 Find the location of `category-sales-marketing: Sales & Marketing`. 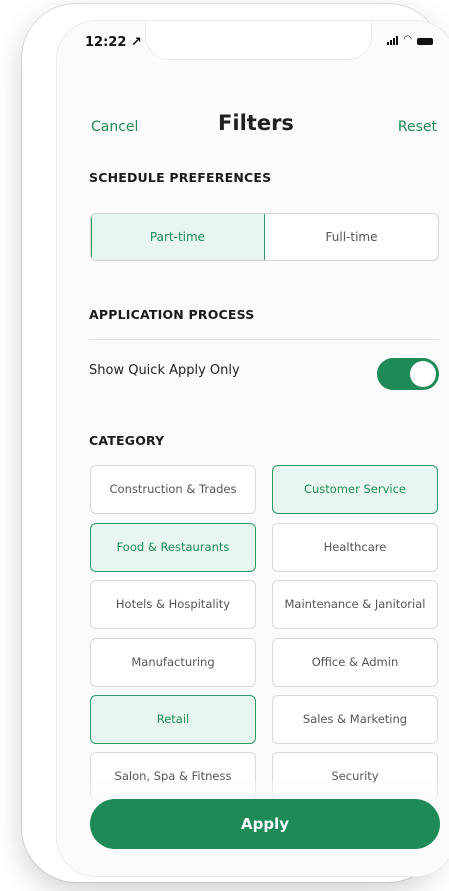

category-sales-marketing: Sales & Marketing is located at coordinates (355, 719).